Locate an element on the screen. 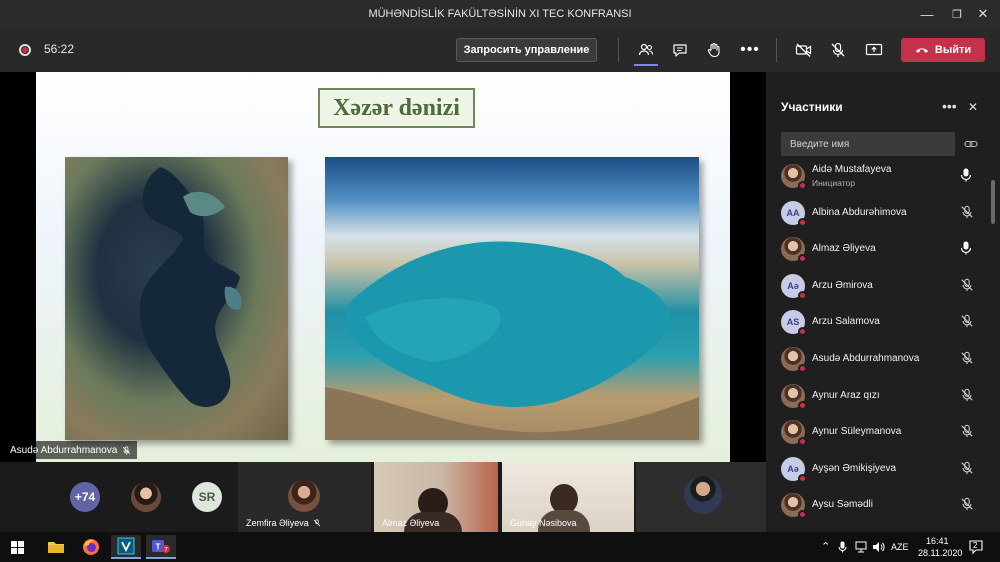 This screenshot has width=1000, height=562. minimize-icon: — is located at coordinates (927, 14).